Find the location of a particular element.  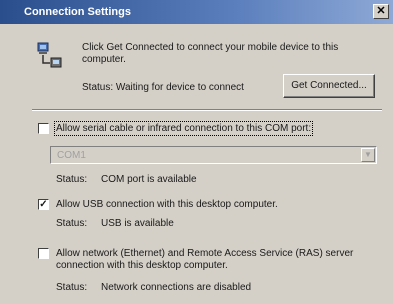

divider is located at coordinates (207, 110).